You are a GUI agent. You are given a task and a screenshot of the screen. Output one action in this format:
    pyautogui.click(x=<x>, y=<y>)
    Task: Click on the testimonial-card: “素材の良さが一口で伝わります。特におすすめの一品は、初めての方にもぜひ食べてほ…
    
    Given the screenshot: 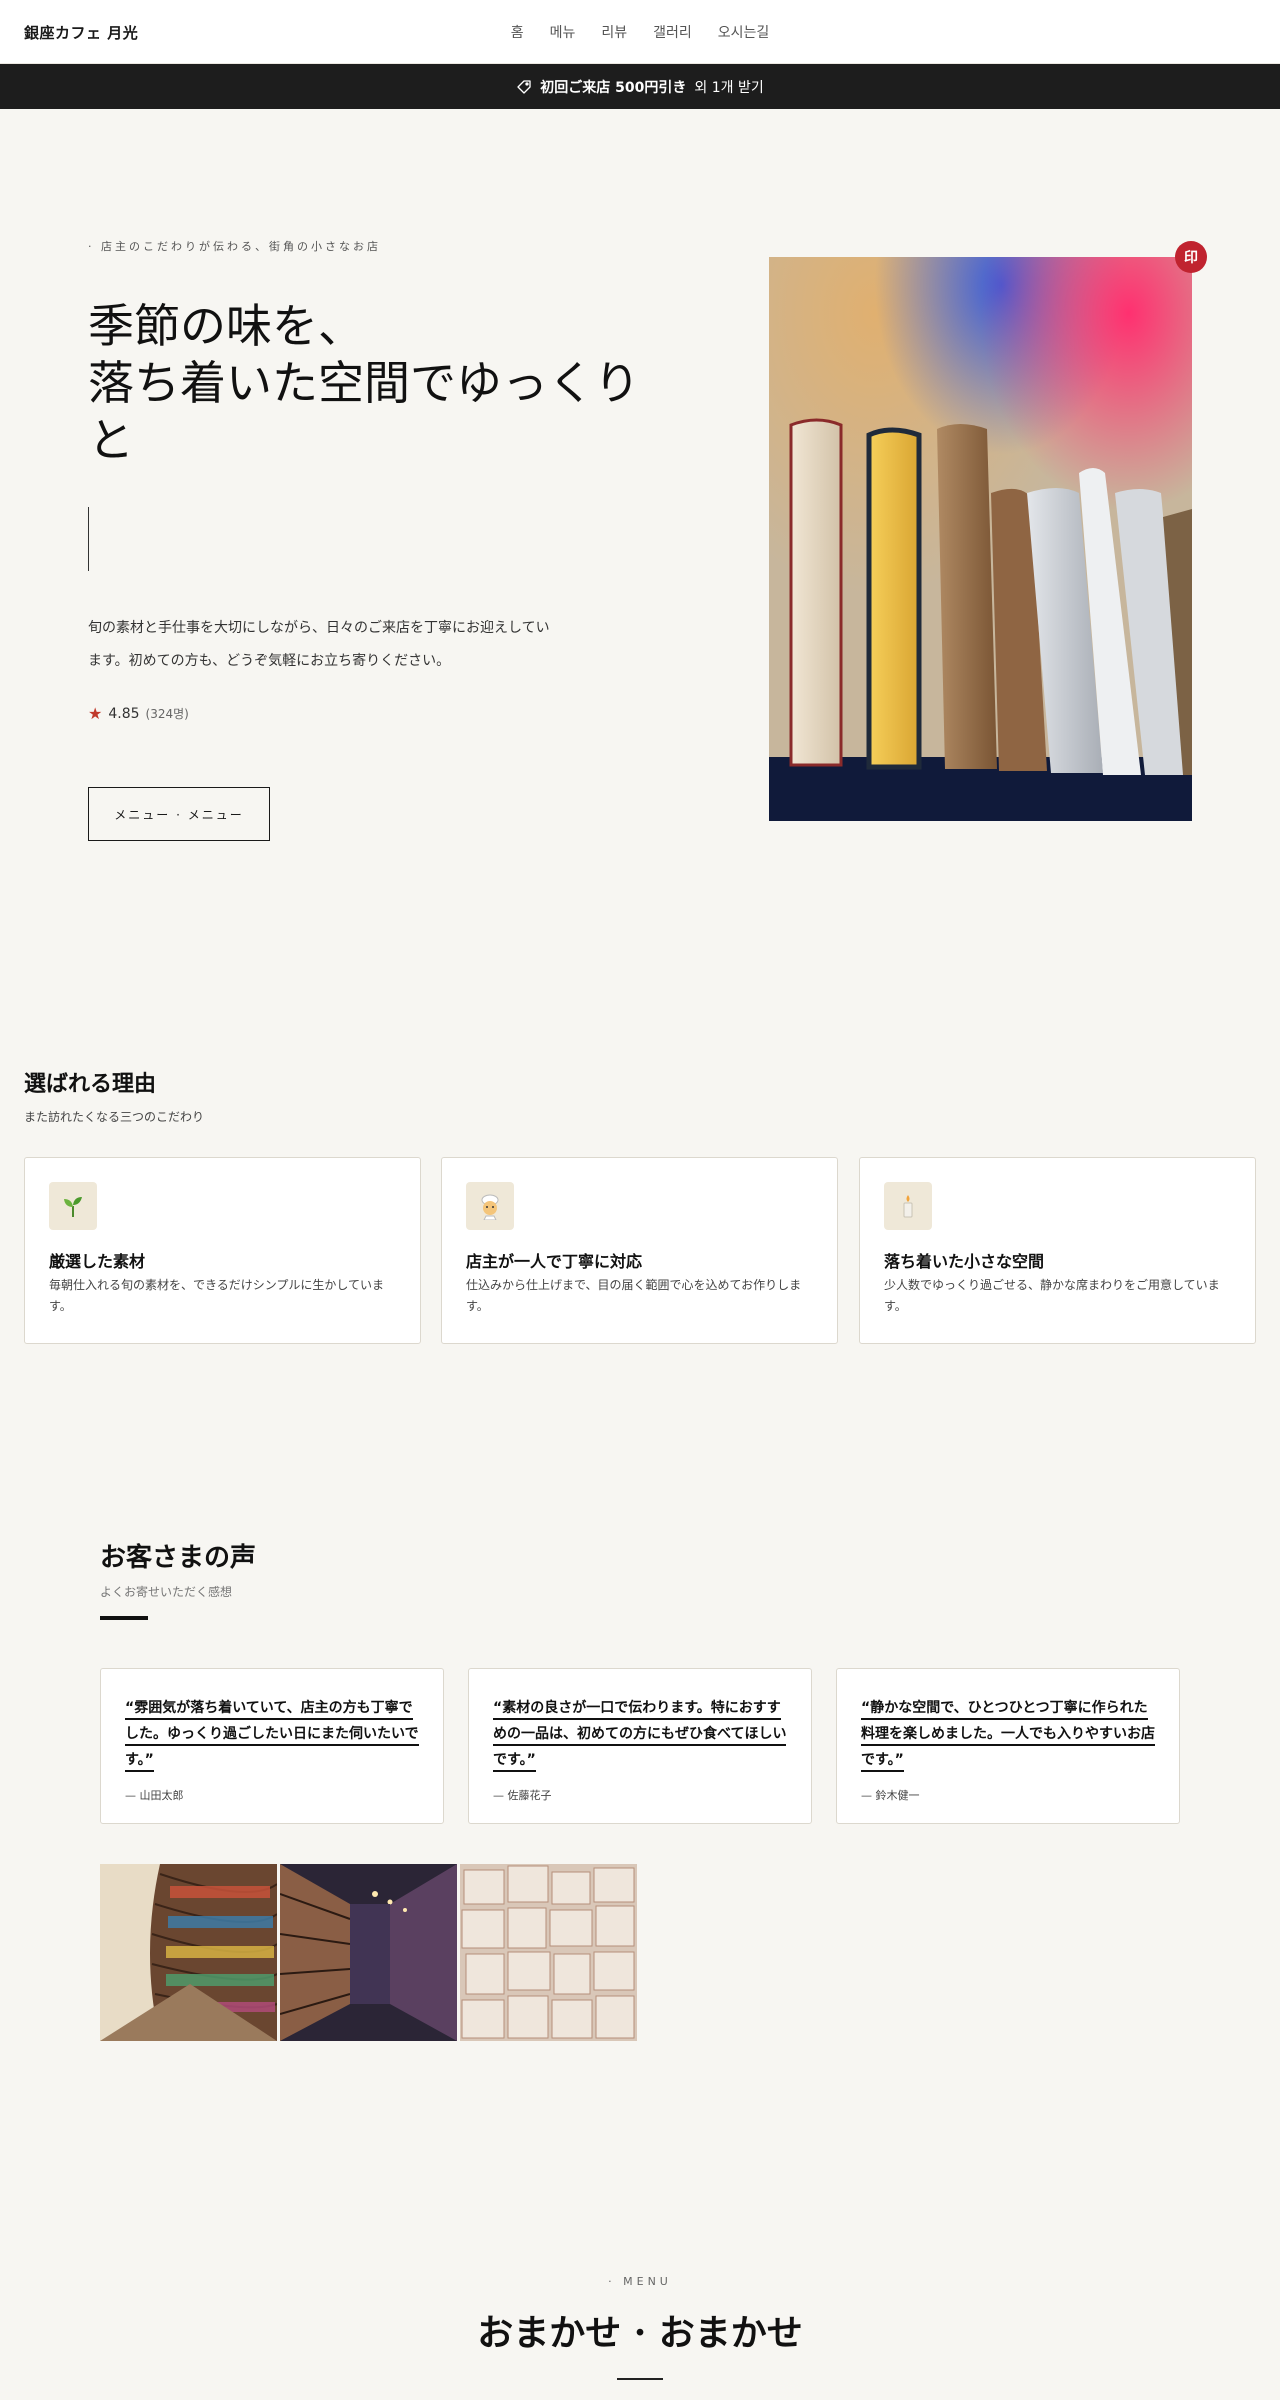 What is the action you would take?
    pyautogui.click(x=640, y=1746)
    